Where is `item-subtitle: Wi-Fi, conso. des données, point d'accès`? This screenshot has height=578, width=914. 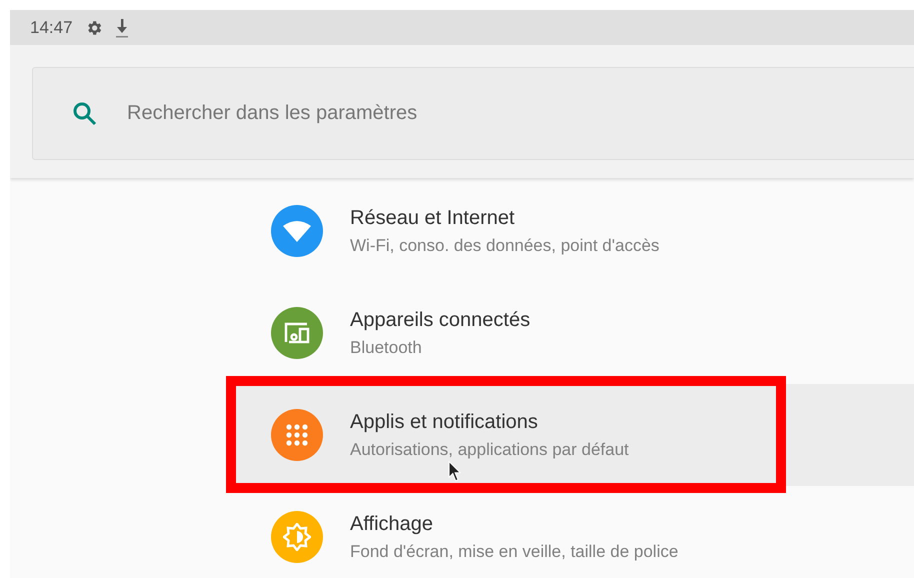
item-subtitle: Wi-Fi, conso. des données, point d'accès is located at coordinates (505, 246).